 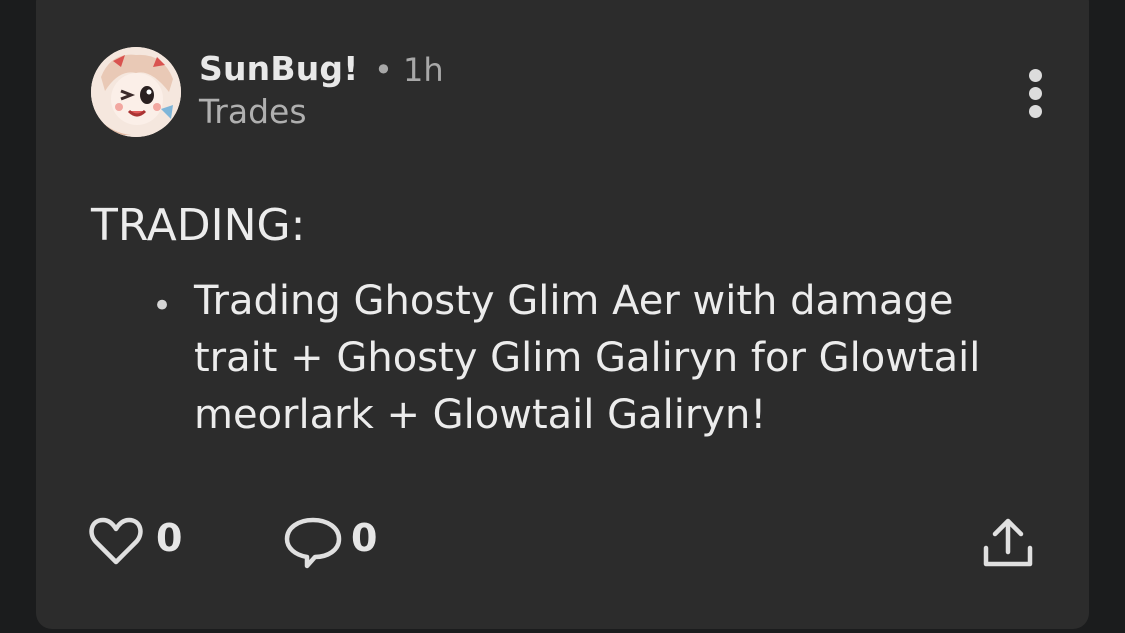 I want to click on community-name: Trades, so click(x=253, y=111).